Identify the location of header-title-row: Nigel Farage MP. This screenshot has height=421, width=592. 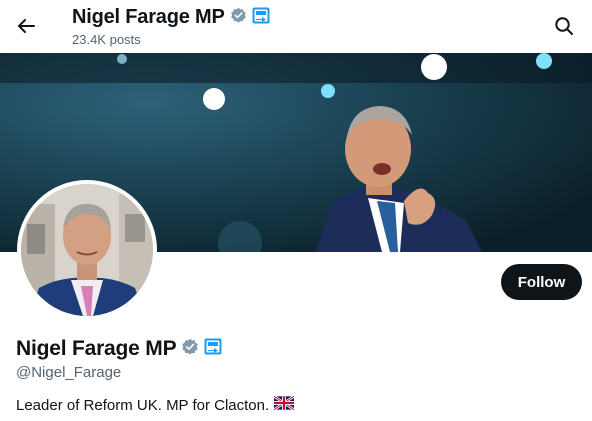
(171, 17).